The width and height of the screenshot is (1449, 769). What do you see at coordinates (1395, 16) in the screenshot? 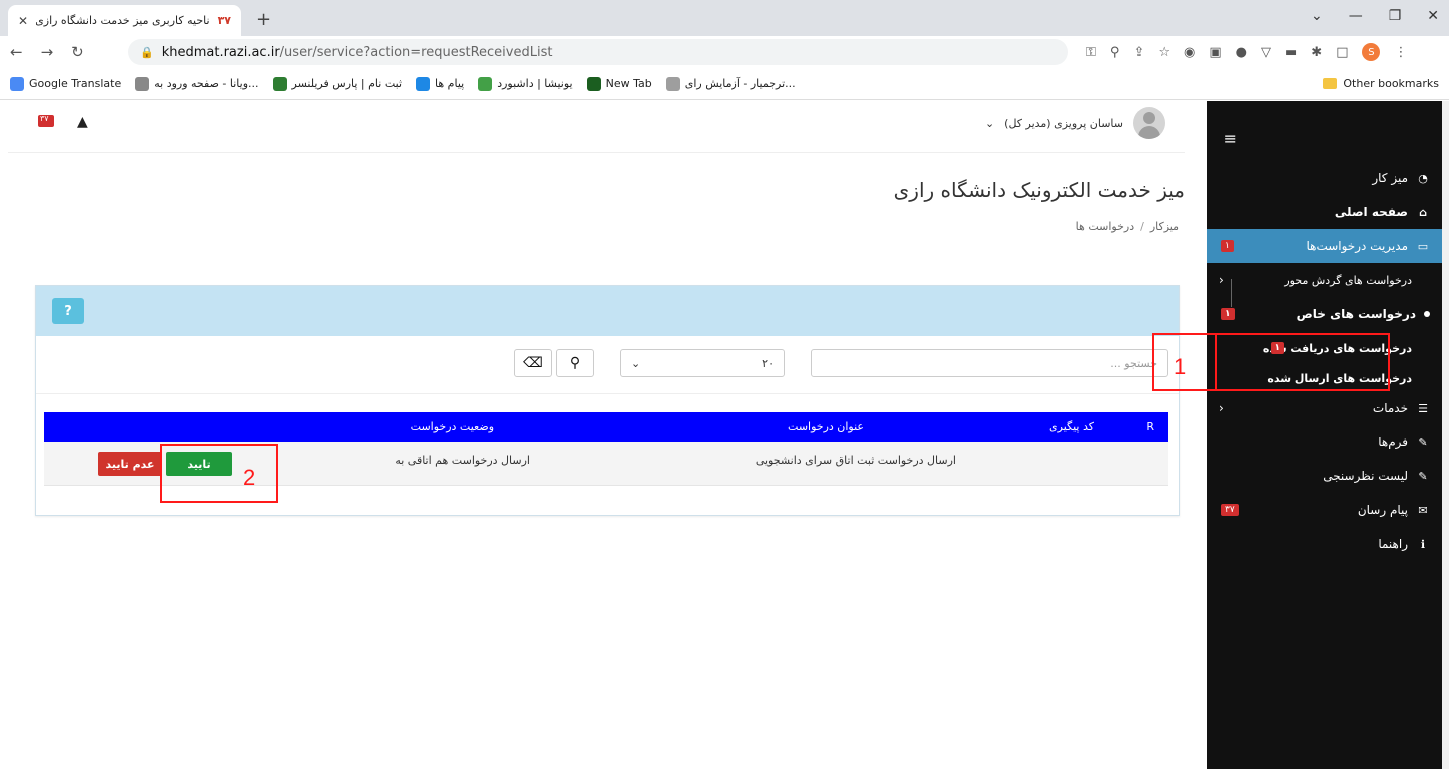
I see `maximize-icon: ❐` at bounding box center [1395, 16].